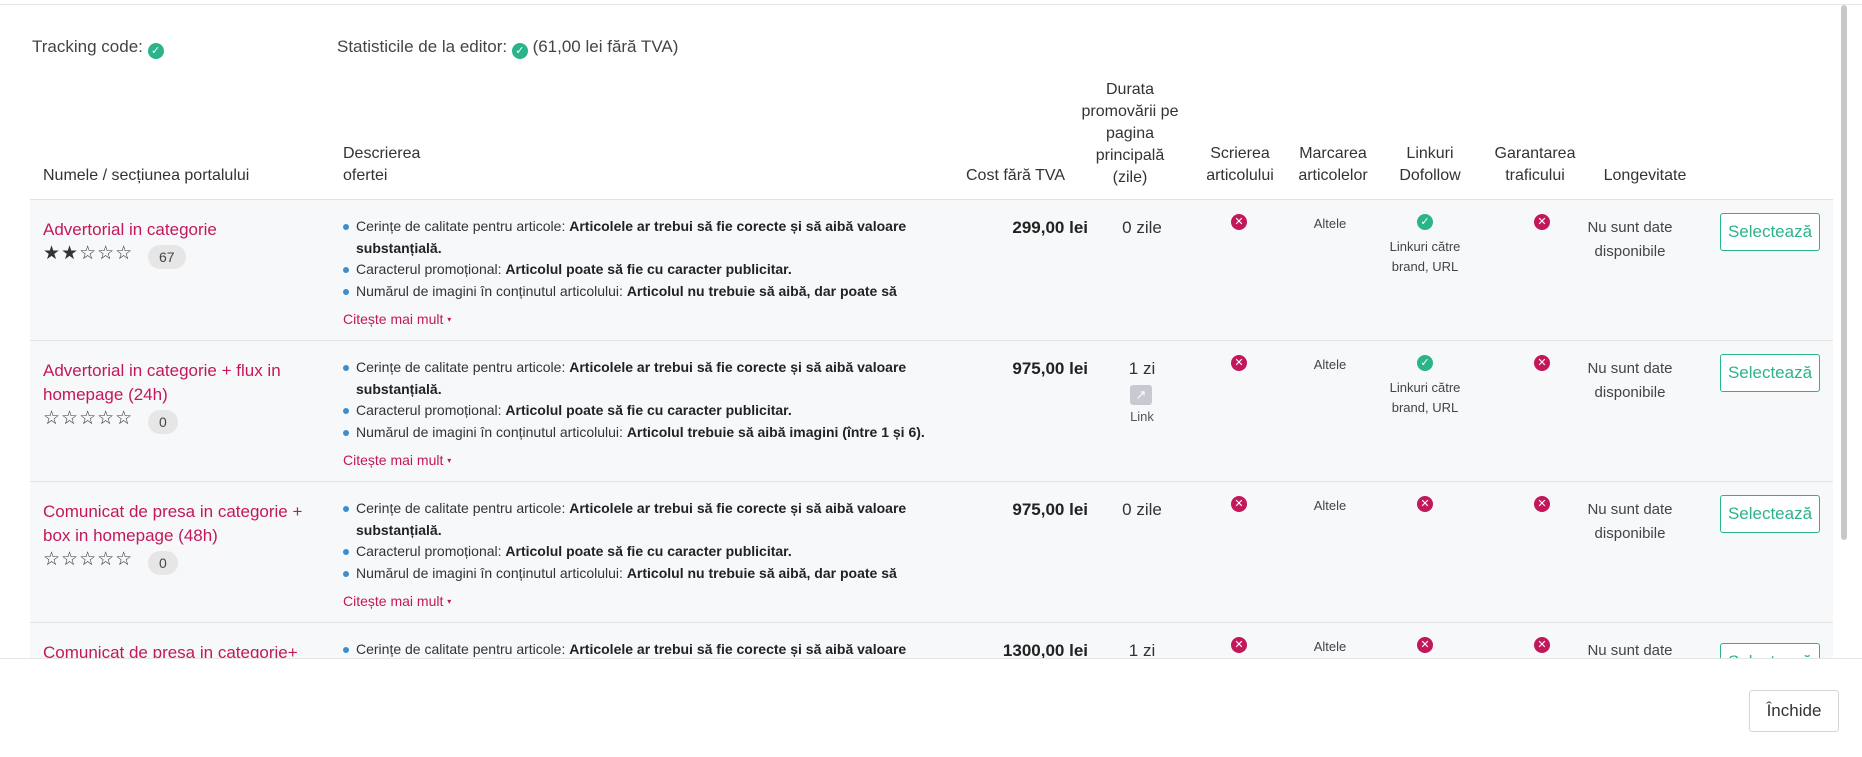  What do you see at coordinates (1645, 175) in the screenshot?
I see `header-longevity: Longevitate` at bounding box center [1645, 175].